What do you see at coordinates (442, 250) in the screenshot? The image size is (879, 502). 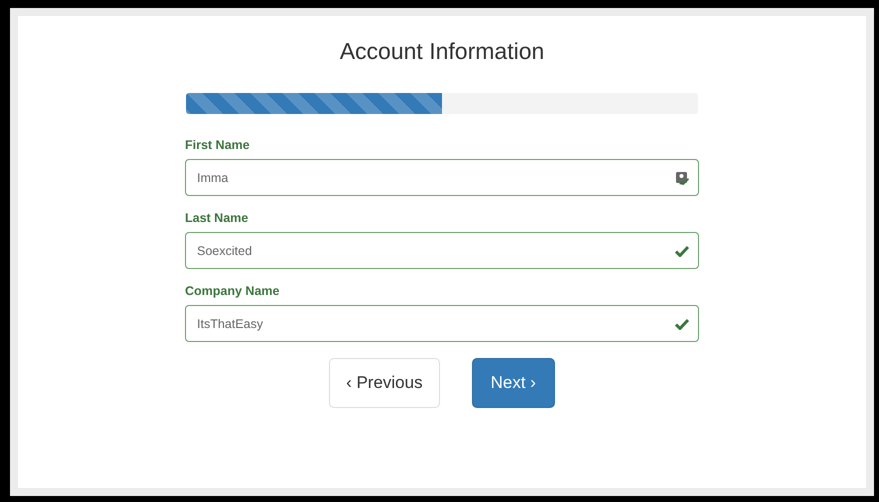 I see `text-field: Soexcited` at bounding box center [442, 250].